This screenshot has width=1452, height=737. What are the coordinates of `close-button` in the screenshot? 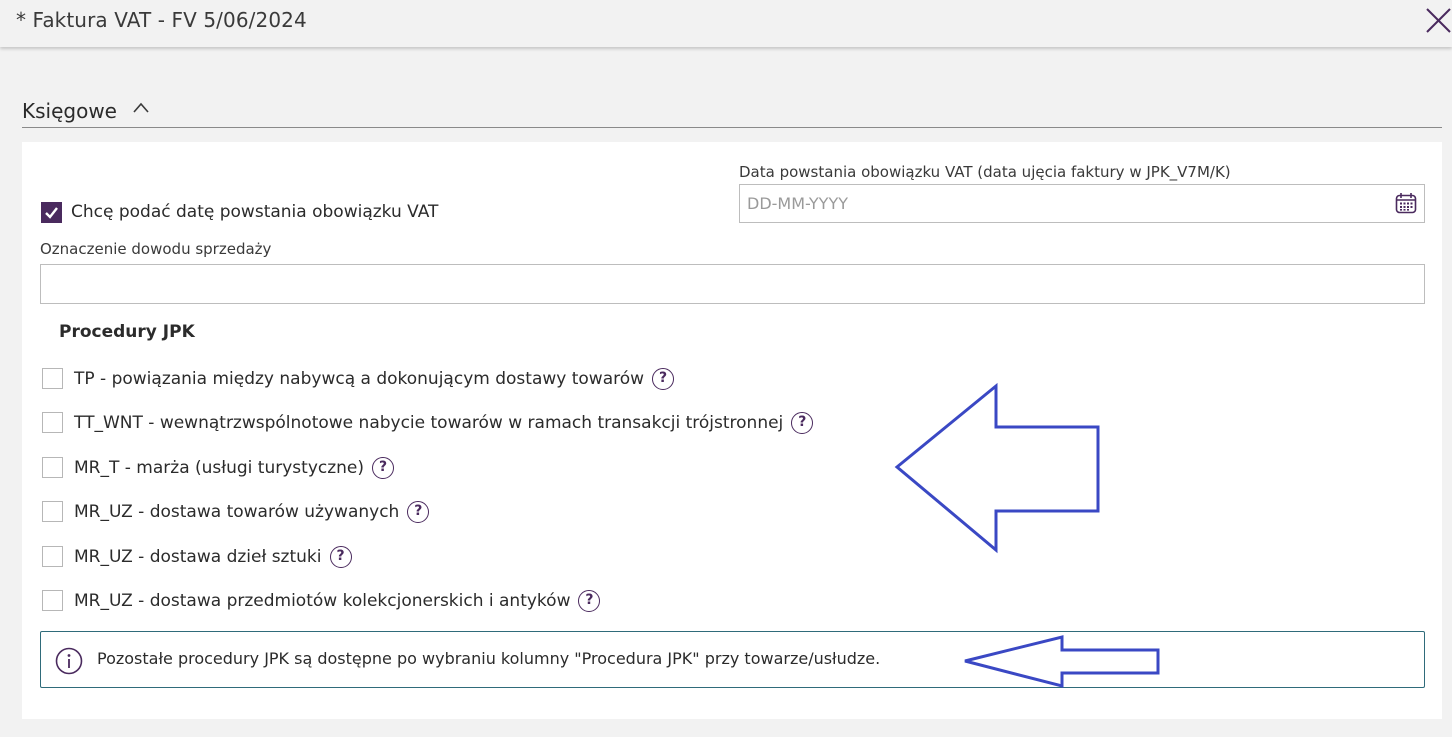 It's located at (1437, 19).